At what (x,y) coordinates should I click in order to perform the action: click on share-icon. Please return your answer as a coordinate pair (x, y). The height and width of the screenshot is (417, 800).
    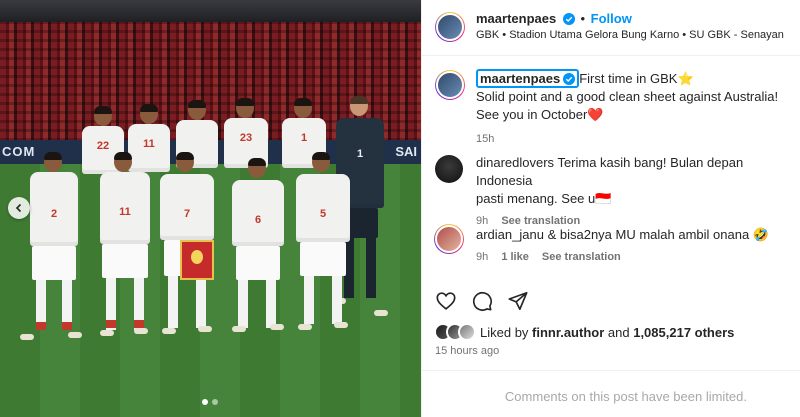
    Looking at the image, I should click on (518, 302).